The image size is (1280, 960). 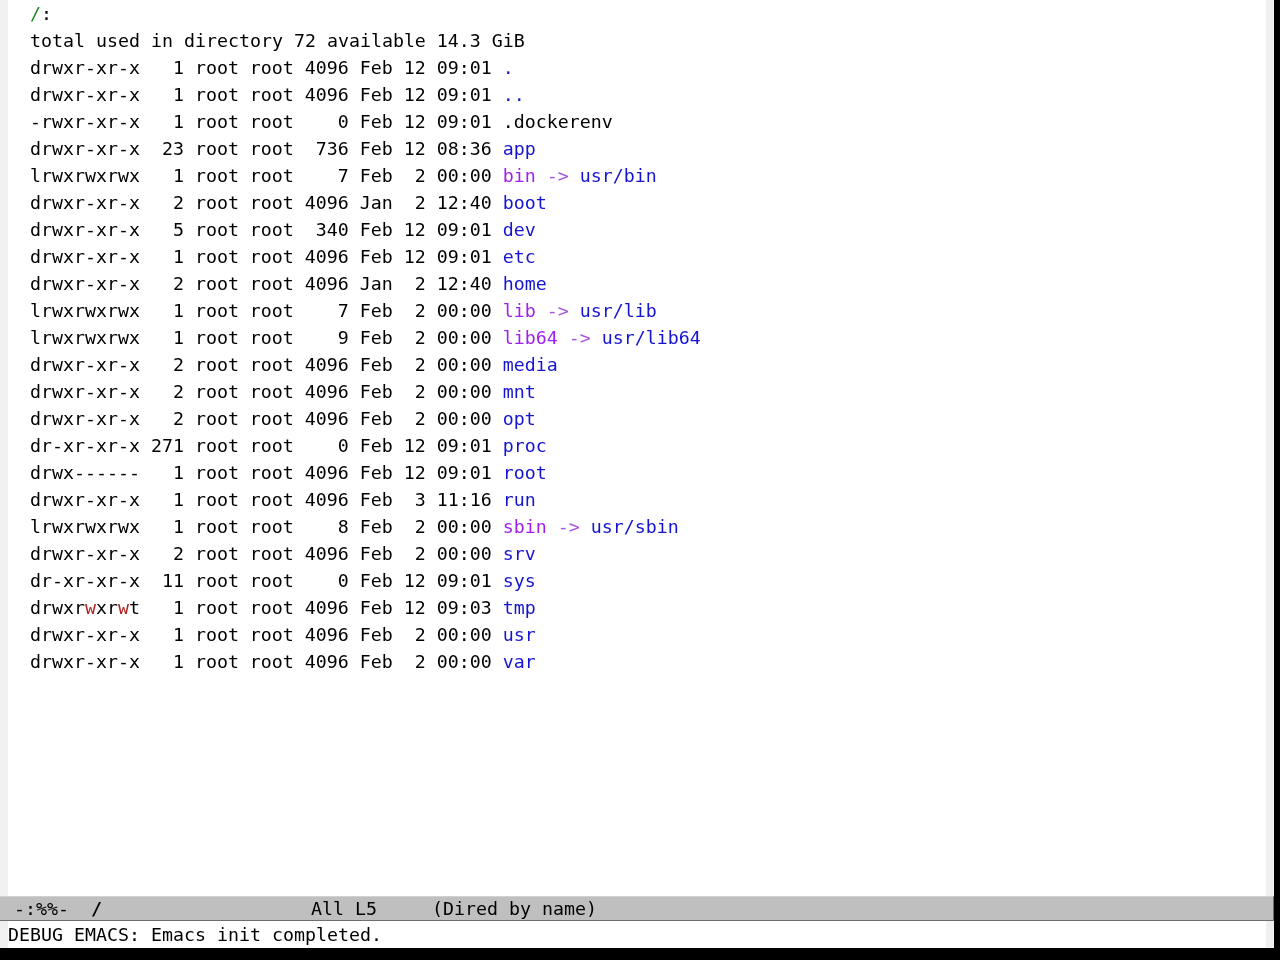 What do you see at coordinates (519, 310) in the screenshot?
I see `file-name: lib` at bounding box center [519, 310].